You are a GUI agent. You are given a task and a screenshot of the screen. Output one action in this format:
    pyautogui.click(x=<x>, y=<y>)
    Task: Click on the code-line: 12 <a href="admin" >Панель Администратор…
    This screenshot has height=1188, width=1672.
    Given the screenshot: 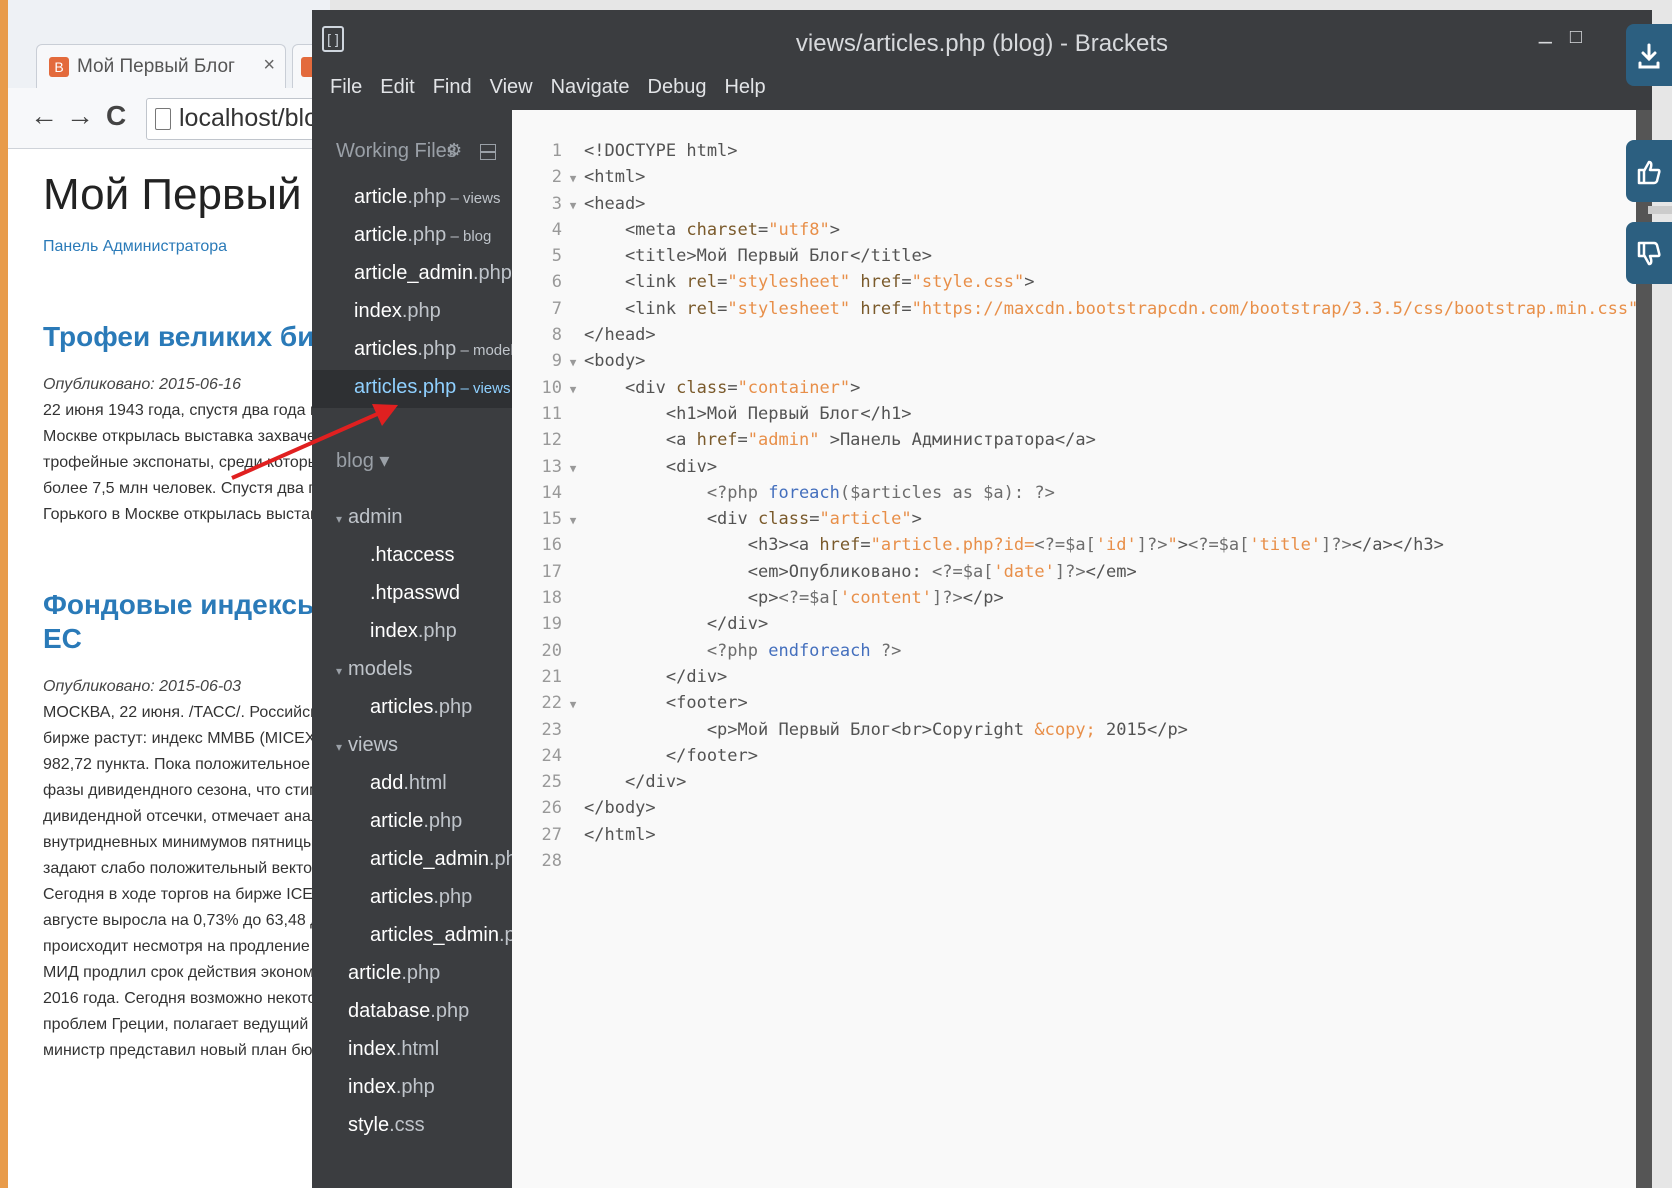 What is the action you would take?
    pyautogui.click(x=1080, y=440)
    